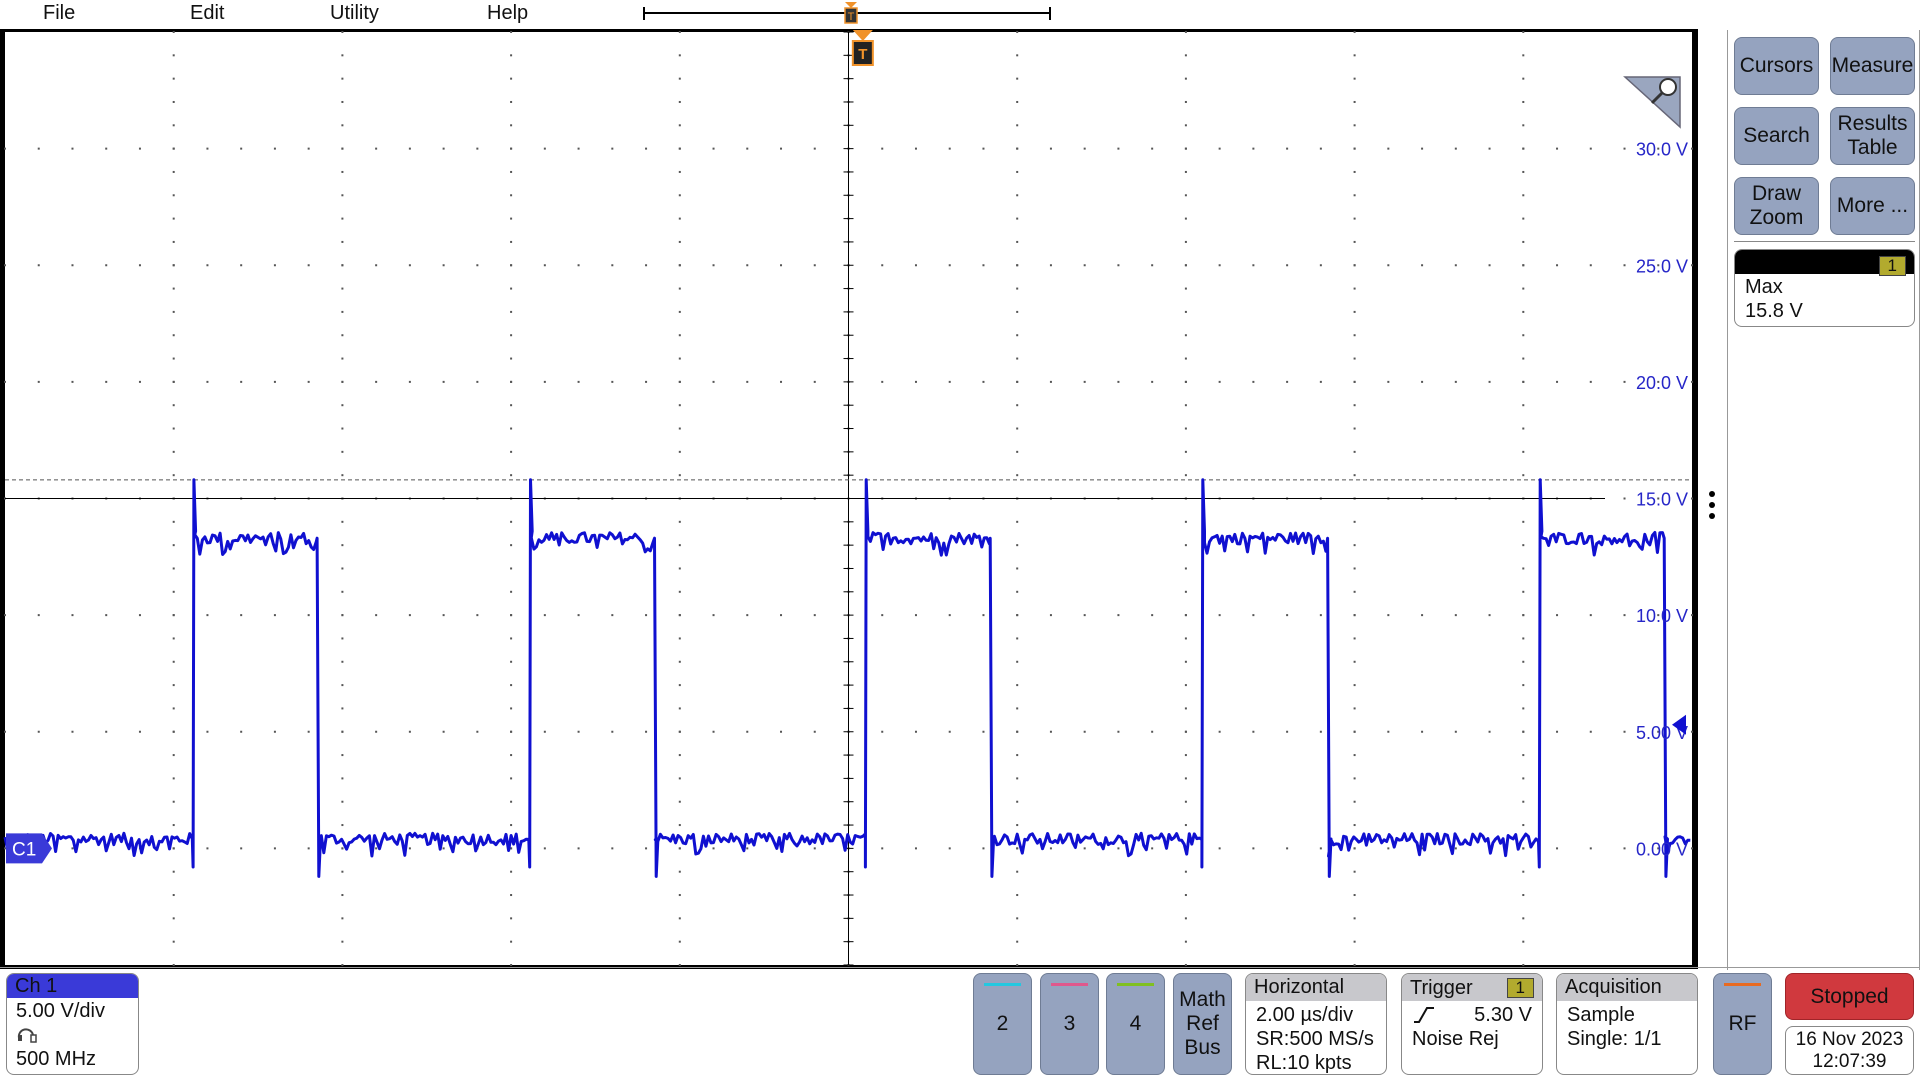 The width and height of the screenshot is (1920, 1080). What do you see at coordinates (1662, 849) in the screenshot?
I see `y-tick-label: 0.00 V` at bounding box center [1662, 849].